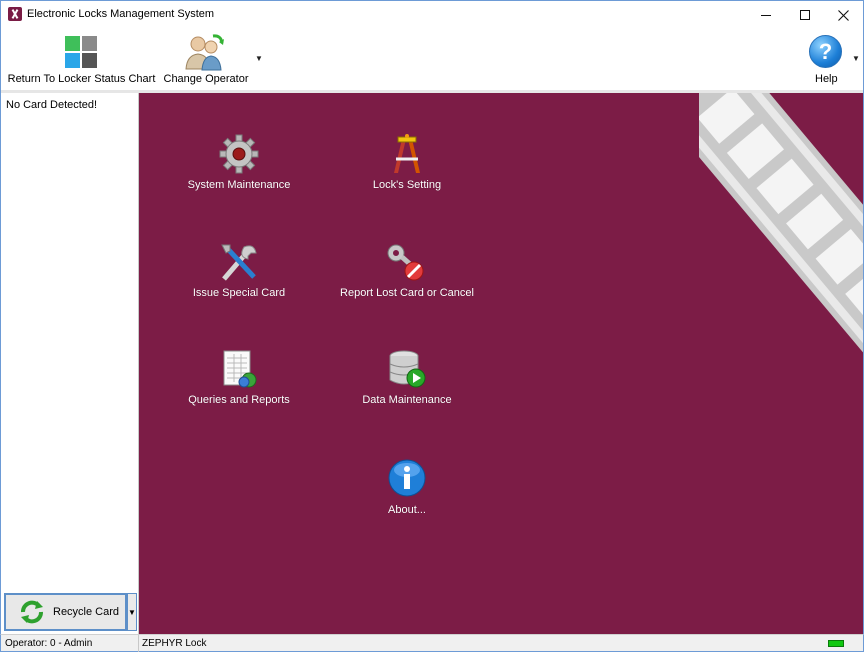  I want to click on recycle-card-button: Recycle Card, so click(65, 612).